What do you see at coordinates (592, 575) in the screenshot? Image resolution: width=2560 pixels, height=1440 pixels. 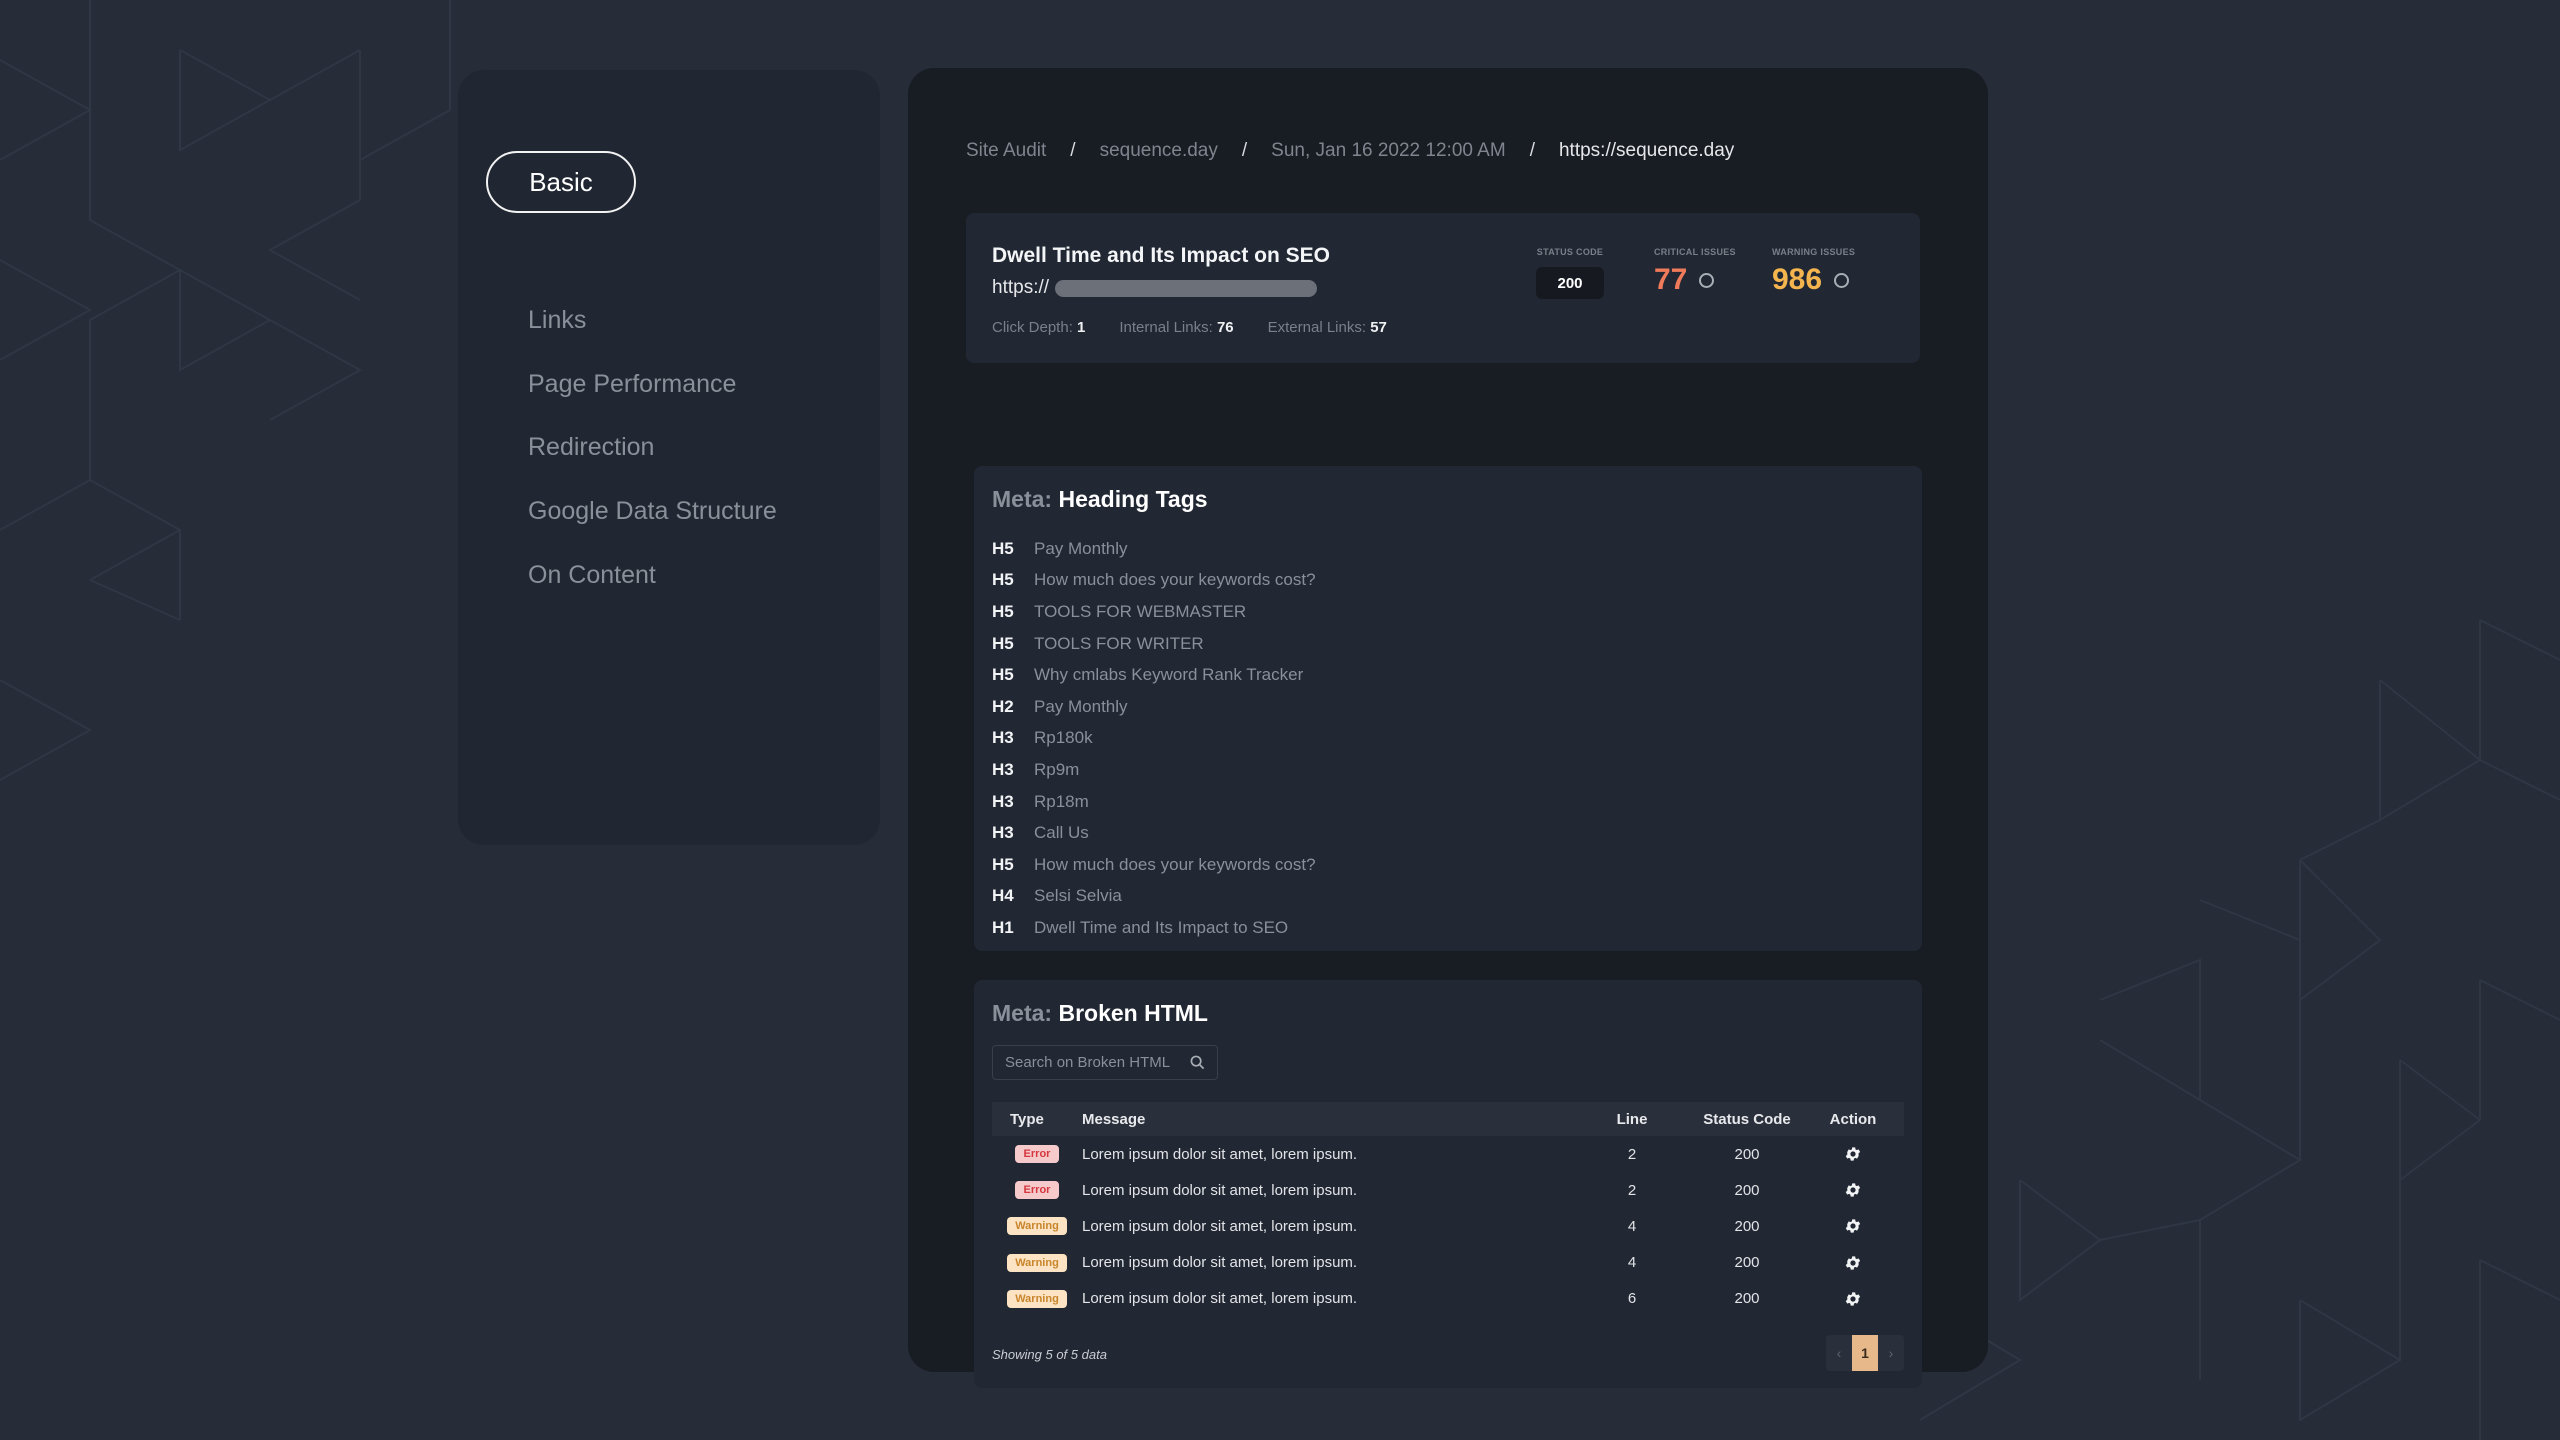 I see `sidebar-item-on-content: On Content` at bounding box center [592, 575].